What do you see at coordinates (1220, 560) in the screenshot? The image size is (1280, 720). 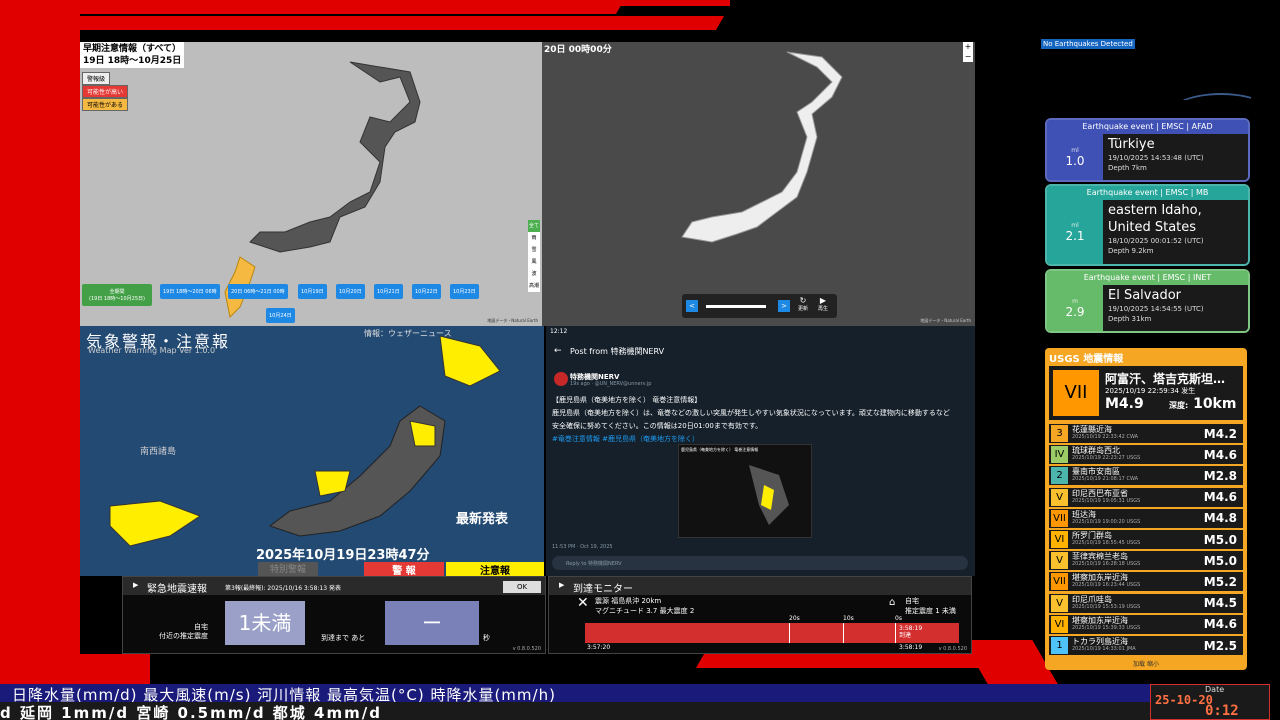 I see `quake-magnitude: M5.0` at bounding box center [1220, 560].